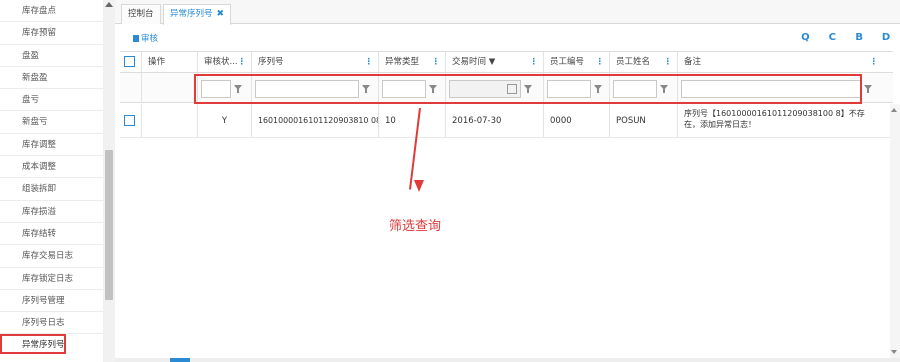 This screenshot has height=362, width=900. What do you see at coordinates (859, 37) in the screenshot?
I see `save-icon: B` at bounding box center [859, 37].